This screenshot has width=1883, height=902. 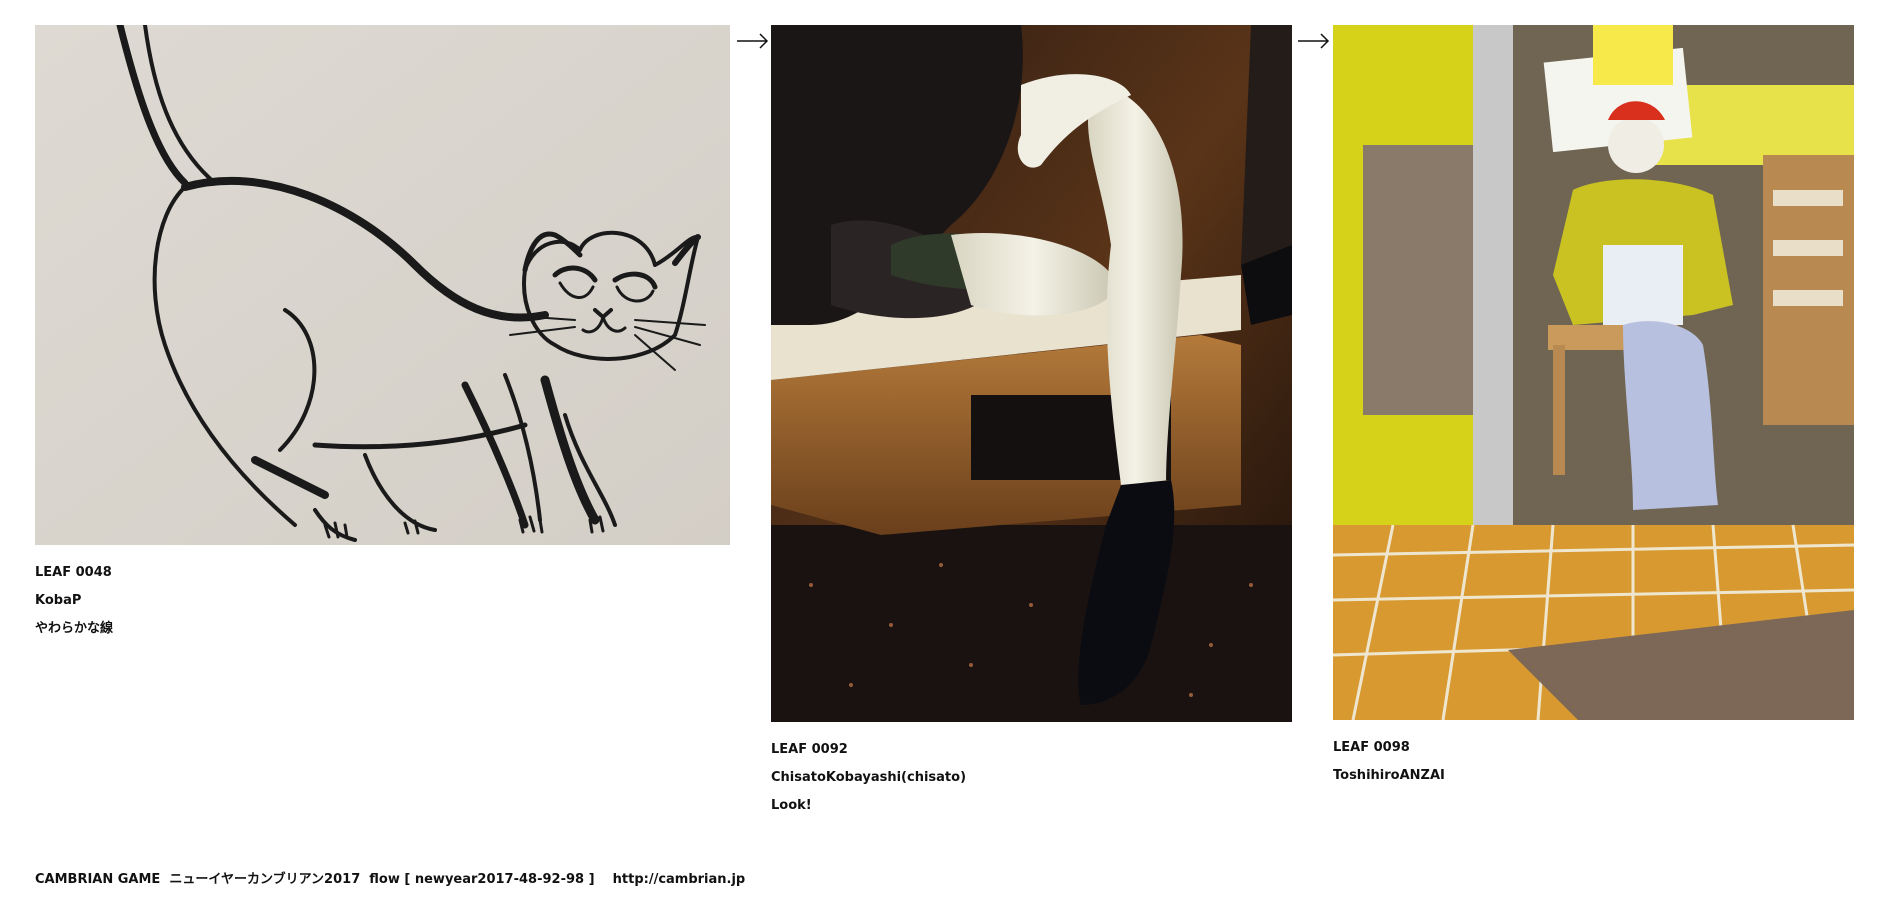 What do you see at coordinates (809, 749) in the screenshot?
I see `leaf-id: LEAF 0092` at bounding box center [809, 749].